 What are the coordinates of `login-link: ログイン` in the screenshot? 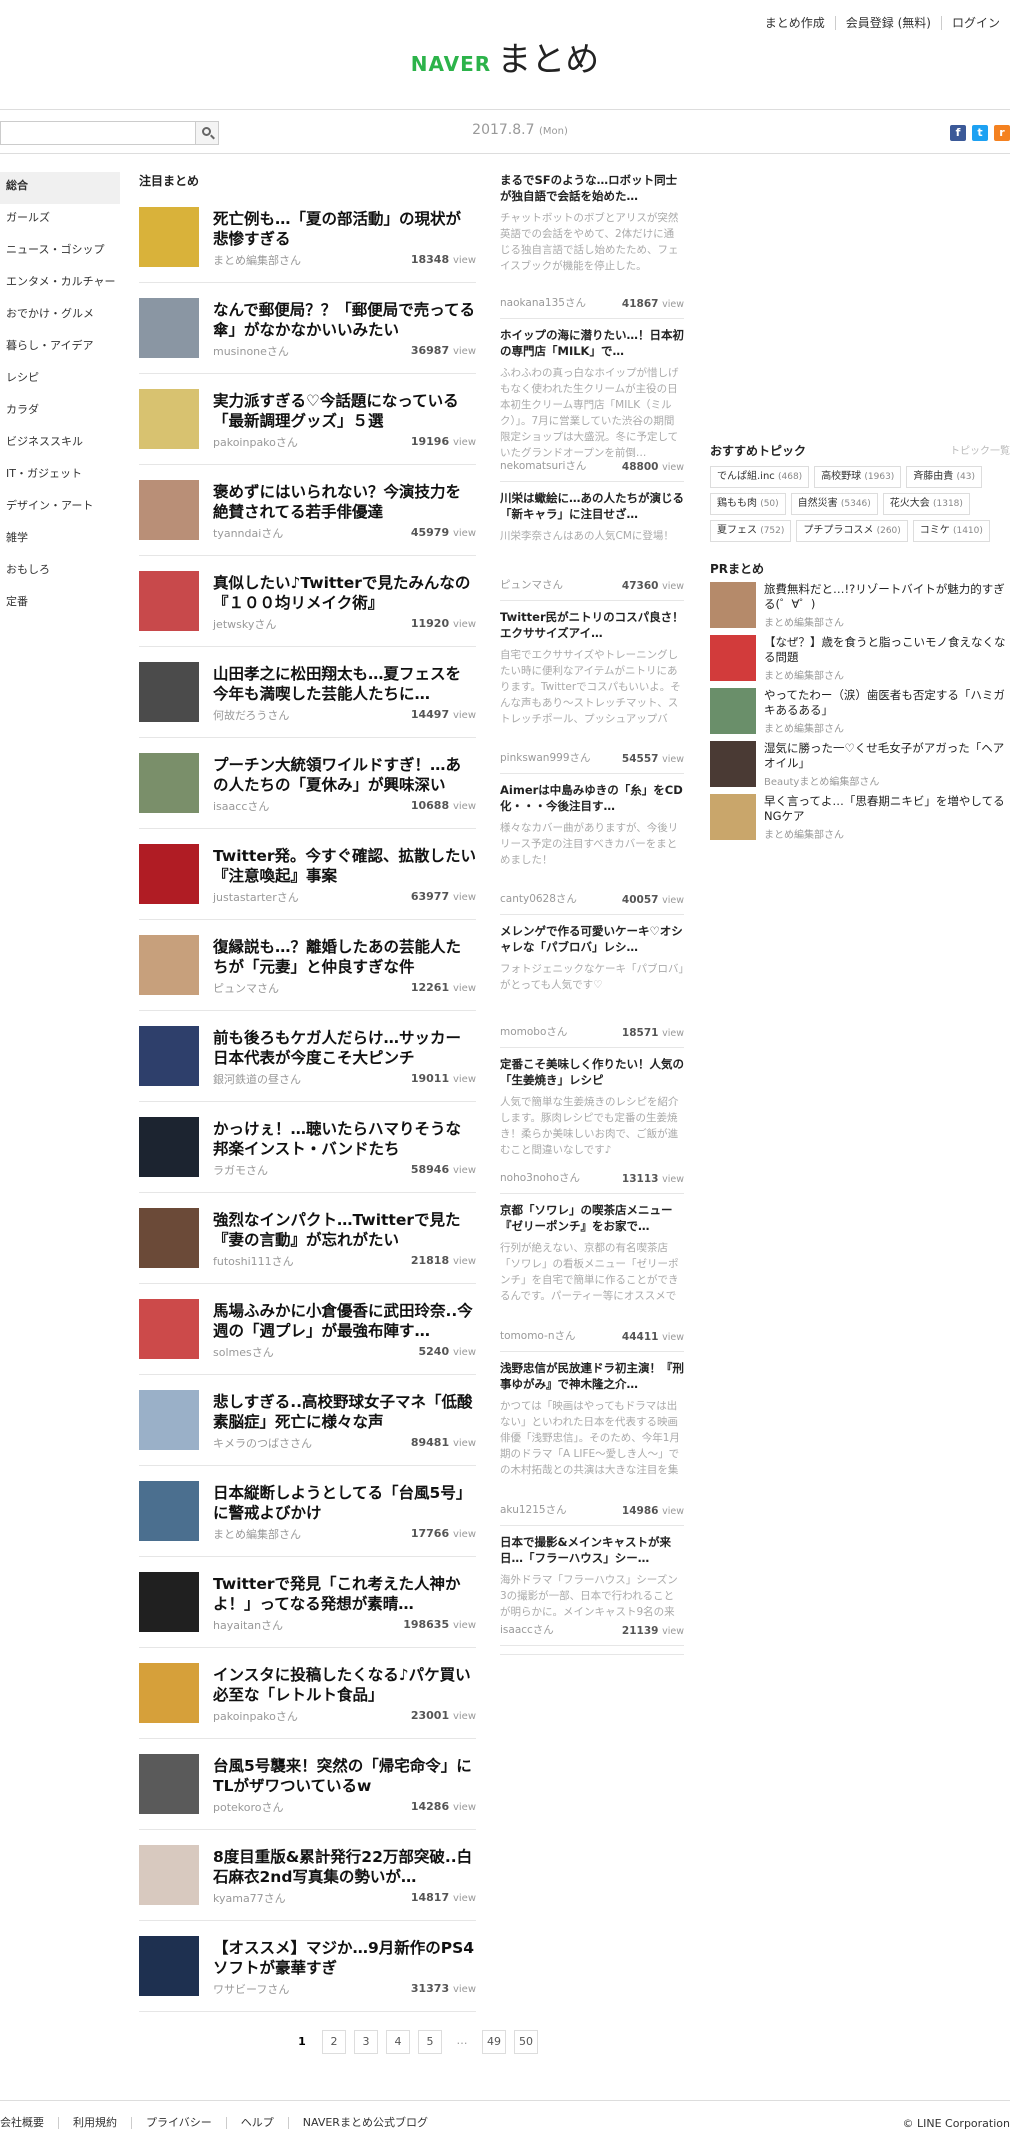 It's located at (975, 23).